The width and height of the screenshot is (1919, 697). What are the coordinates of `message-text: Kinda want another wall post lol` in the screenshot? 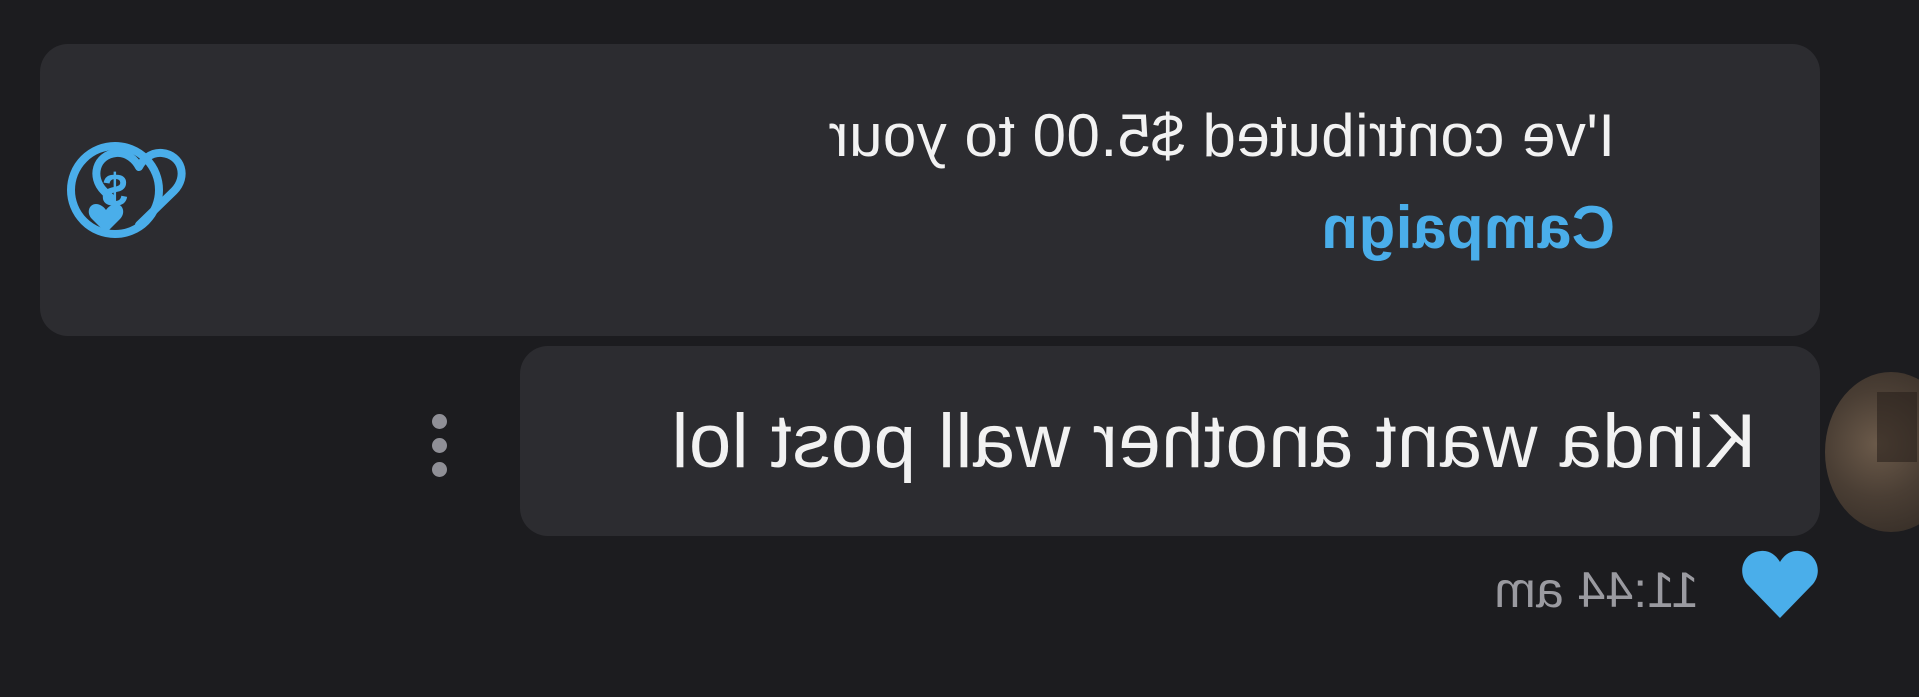 It's located at (1213, 441).